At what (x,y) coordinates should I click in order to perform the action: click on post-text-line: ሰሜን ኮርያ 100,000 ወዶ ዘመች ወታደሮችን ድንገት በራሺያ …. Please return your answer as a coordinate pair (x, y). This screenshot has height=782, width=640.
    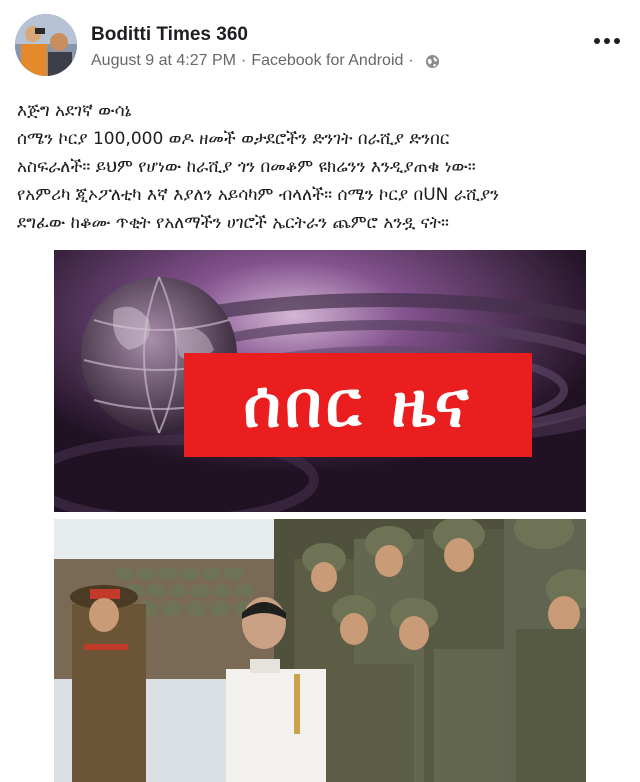
    Looking at the image, I should click on (233, 139).